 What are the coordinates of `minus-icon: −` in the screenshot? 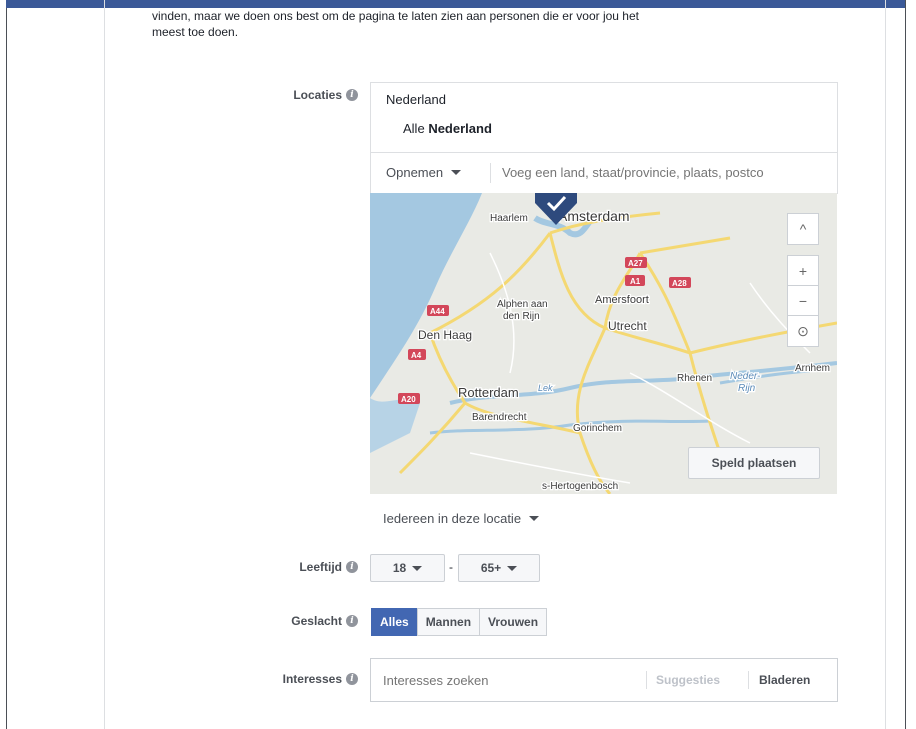 It's located at (803, 301).